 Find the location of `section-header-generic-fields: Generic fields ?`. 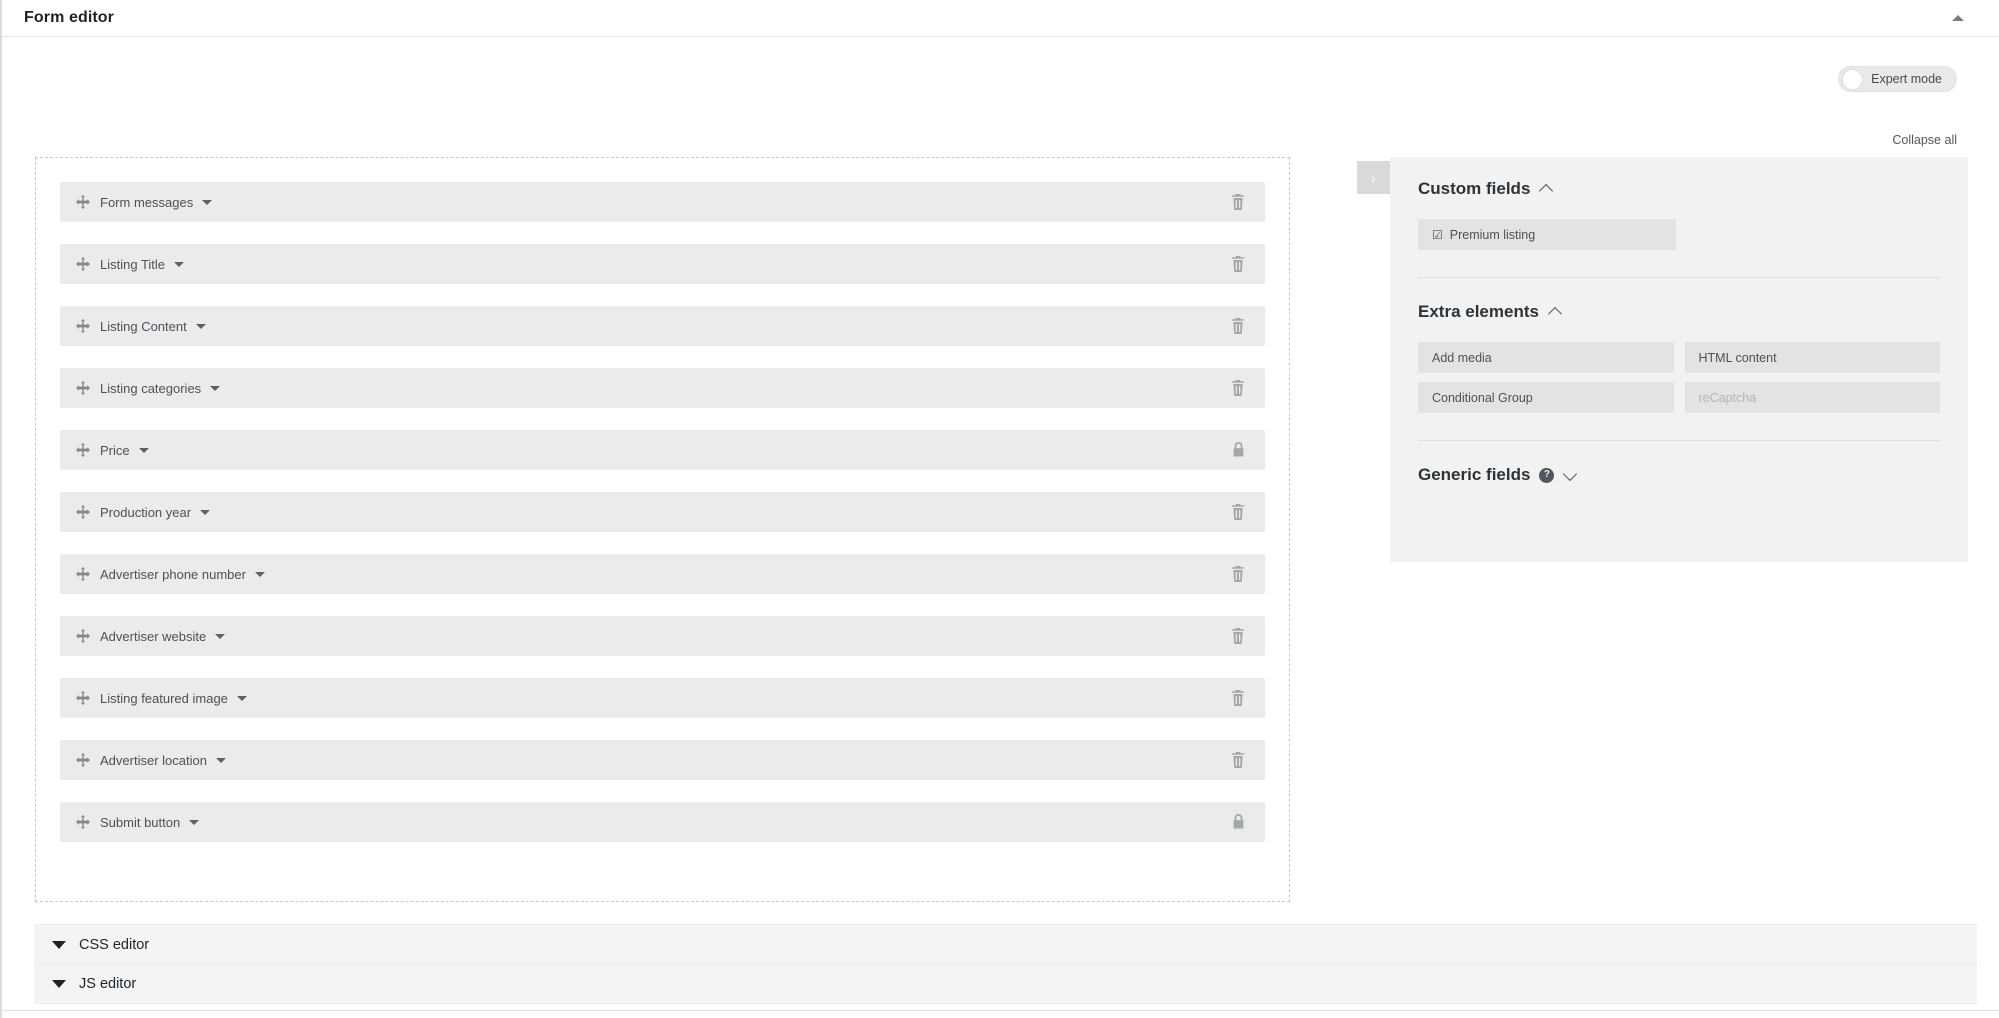

section-header-generic-fields: Generic fields ? is located at coordinates (1679, 475).